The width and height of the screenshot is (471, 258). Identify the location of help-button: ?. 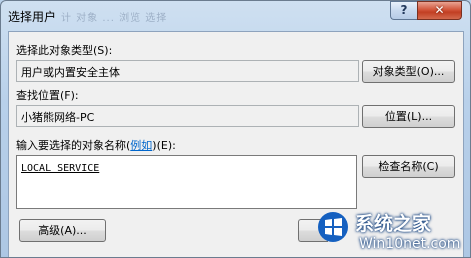
(403, 10).